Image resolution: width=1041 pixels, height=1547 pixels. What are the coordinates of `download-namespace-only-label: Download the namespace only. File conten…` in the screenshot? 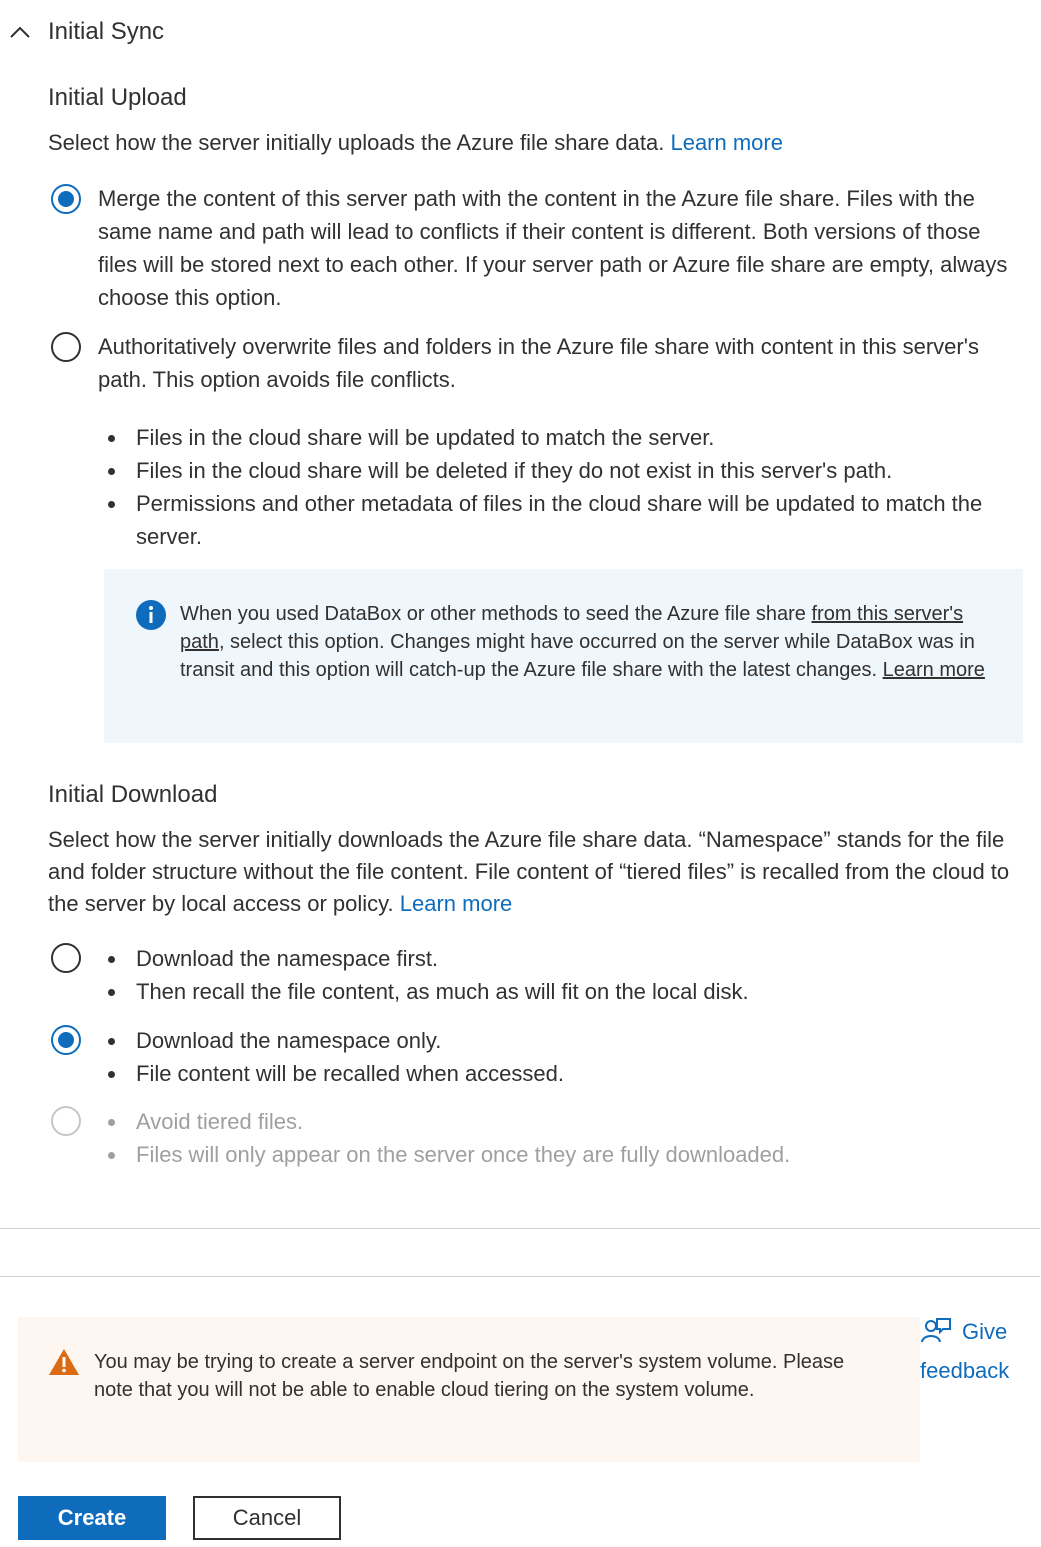 It's located at (550, 1057).